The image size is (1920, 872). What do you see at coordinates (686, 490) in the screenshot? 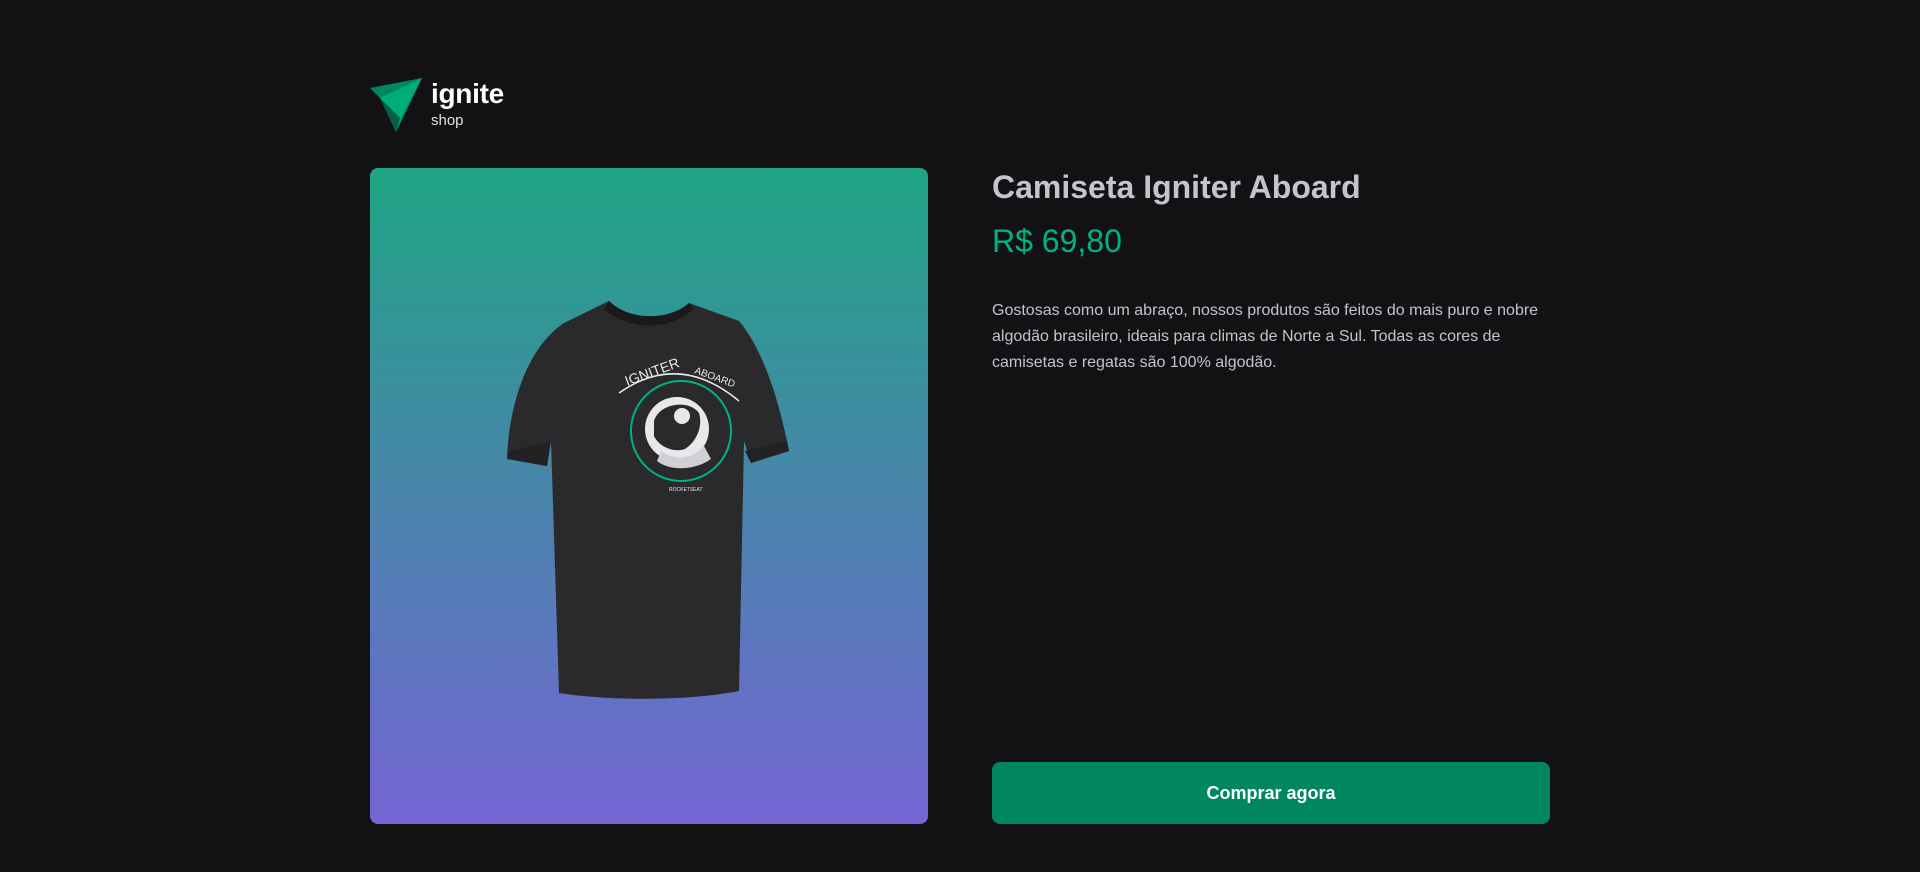
I see `svg-text: ROCKETSEAT` at bounding box center [686, 490].